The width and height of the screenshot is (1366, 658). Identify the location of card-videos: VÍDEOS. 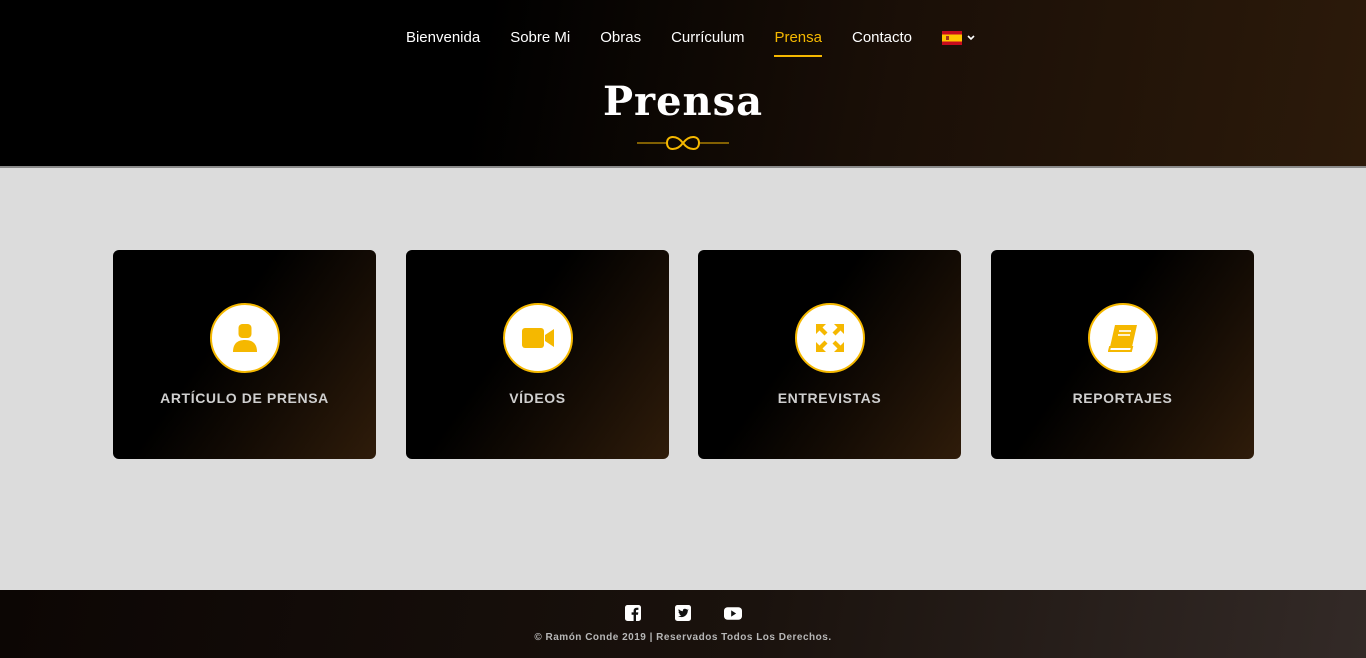
(537, 354).